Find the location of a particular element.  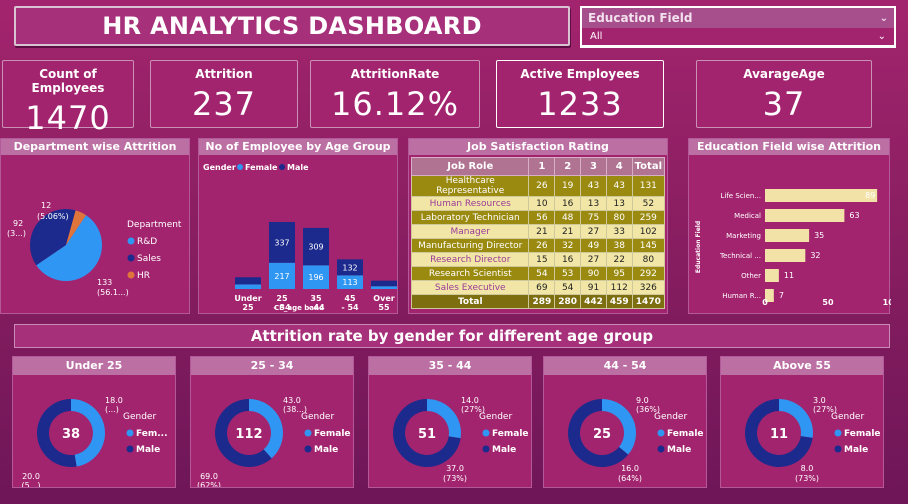

kpi-value: 1233 is located at coordinates (580, 104).